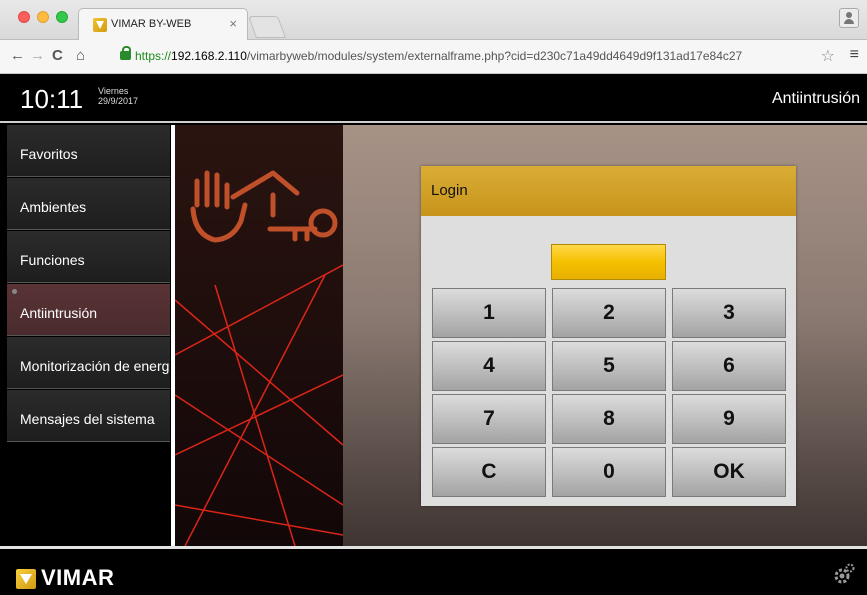 Image resolution: width=867 pixels, height=595 pixels. What do you see at coordinates (88, 204) in the screenshot?
I see `sidebar-item-ambientes: Ambientes` at bounding box center [88, 204].